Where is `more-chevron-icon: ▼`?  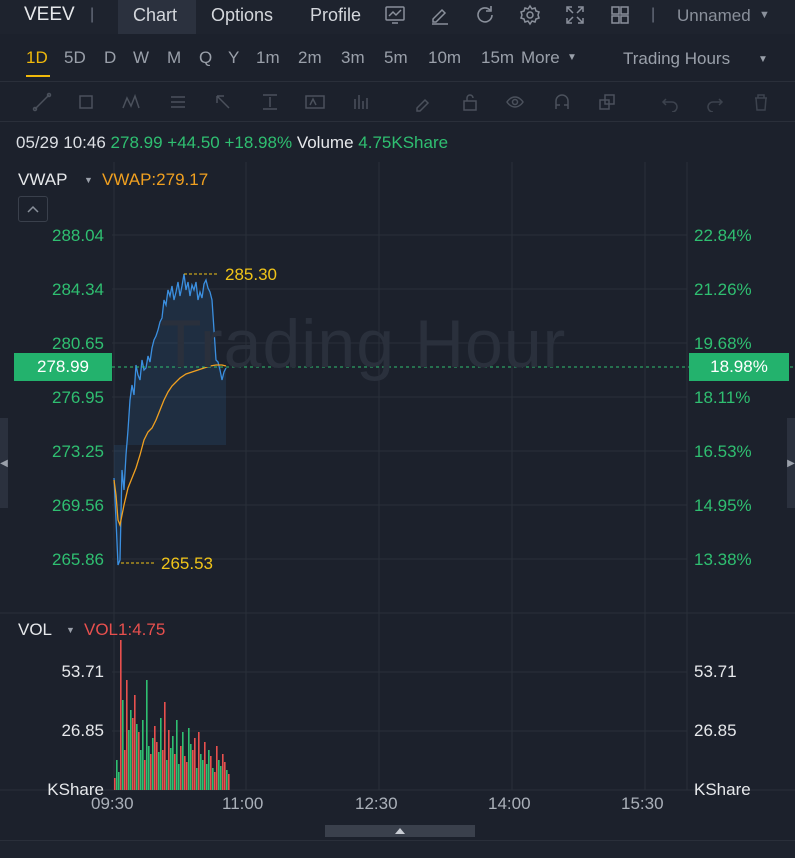 more-chevron-icon: ▼ is located at coordinates (572, 57).